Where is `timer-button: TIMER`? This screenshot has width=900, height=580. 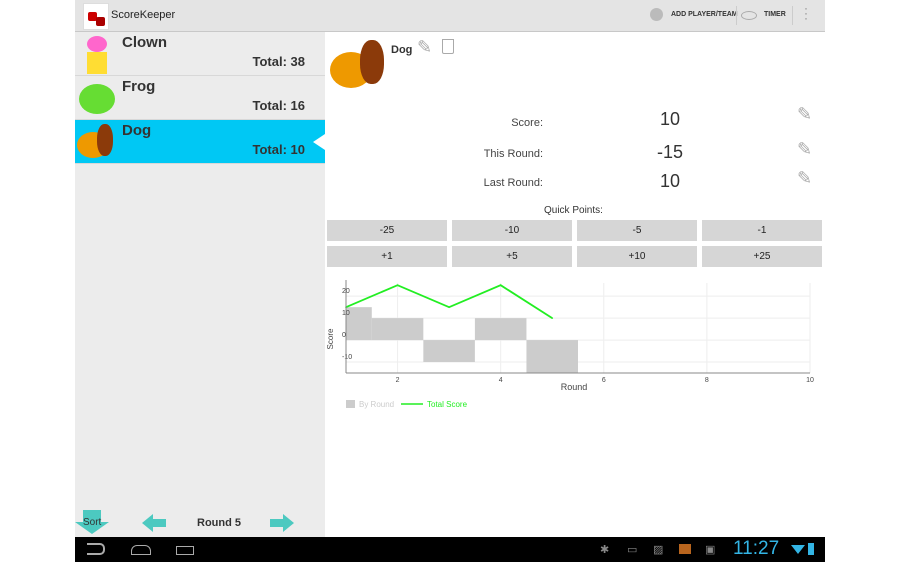 timer-button: TIMER is located at coordinates (766, 16).